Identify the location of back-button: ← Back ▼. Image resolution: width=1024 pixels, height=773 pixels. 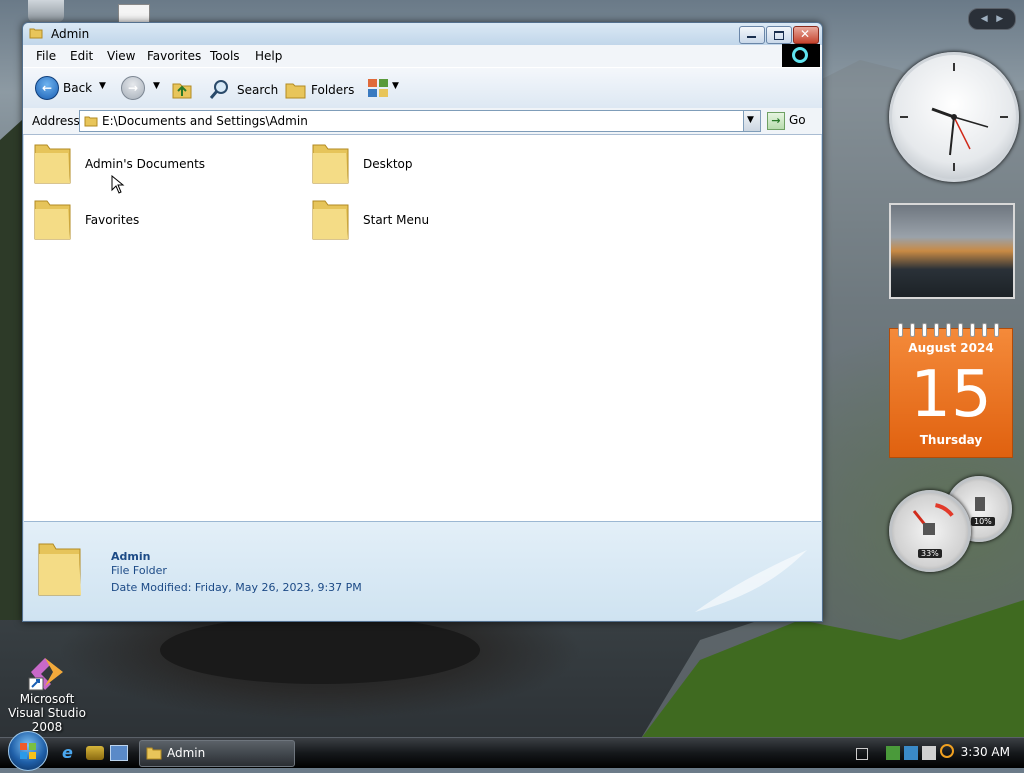
(72, 88).